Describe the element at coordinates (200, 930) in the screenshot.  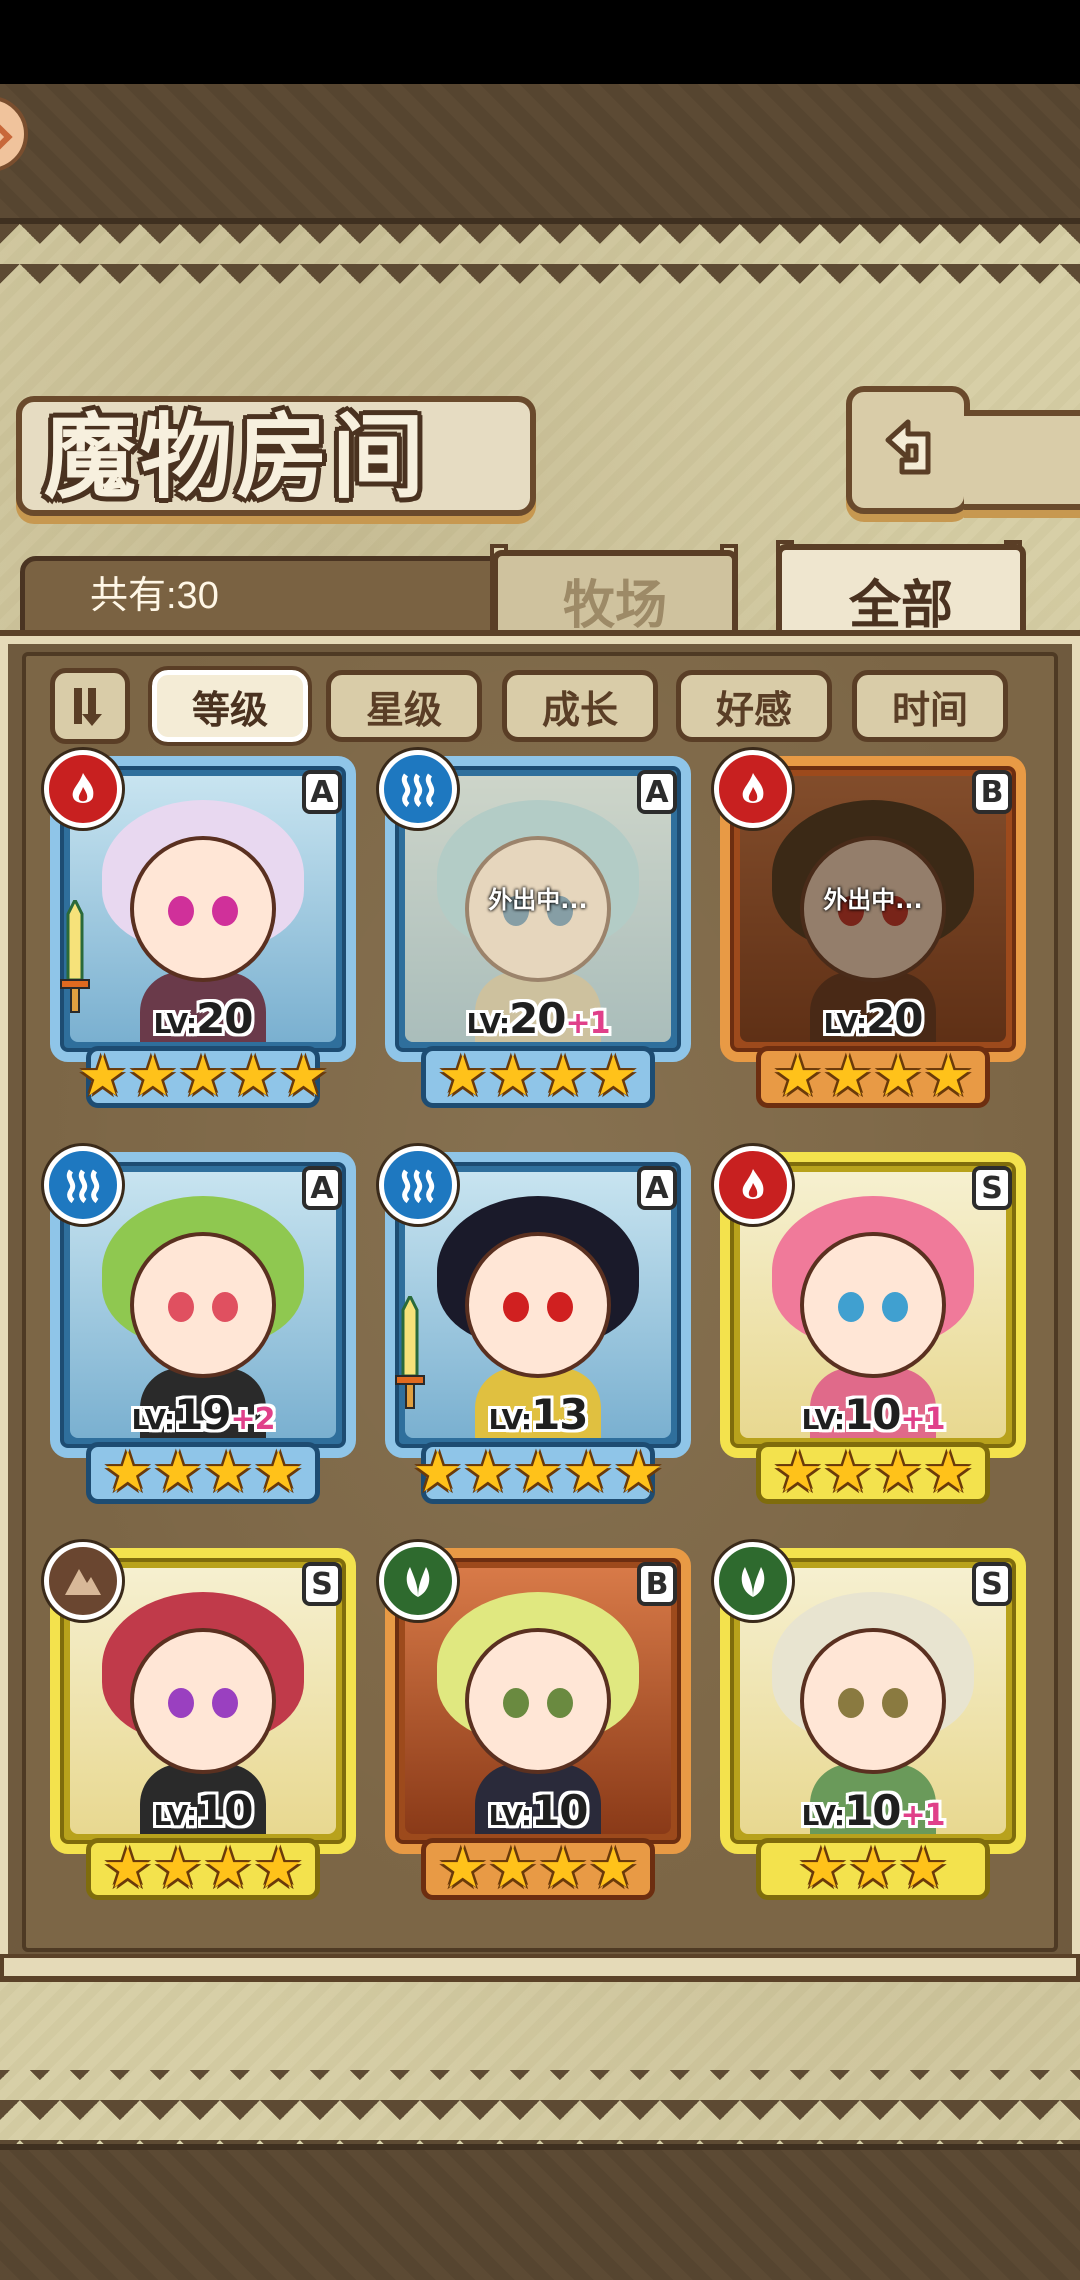
I see `monster-card: A LV:20 ★ ★ ★ ★ ★` at that location.